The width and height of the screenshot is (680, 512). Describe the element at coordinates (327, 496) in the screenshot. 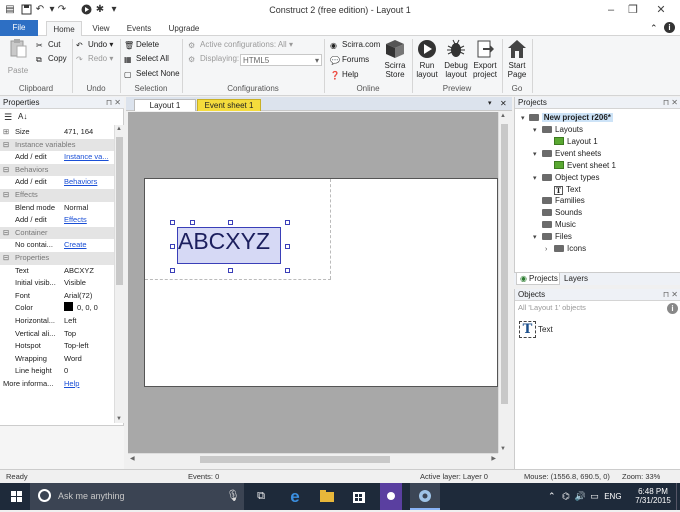

I see `file-explorer-icon` at that location.